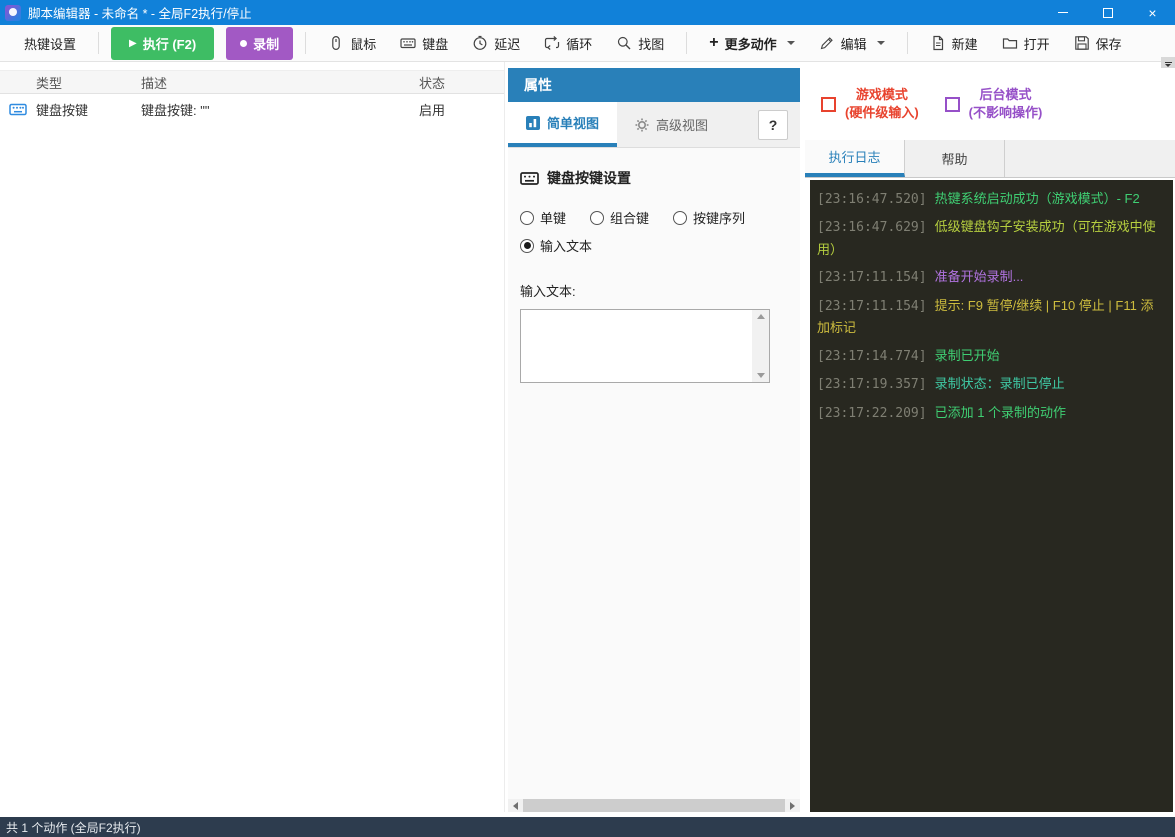  I want to click on close-button: ×, so click(1152, 12).